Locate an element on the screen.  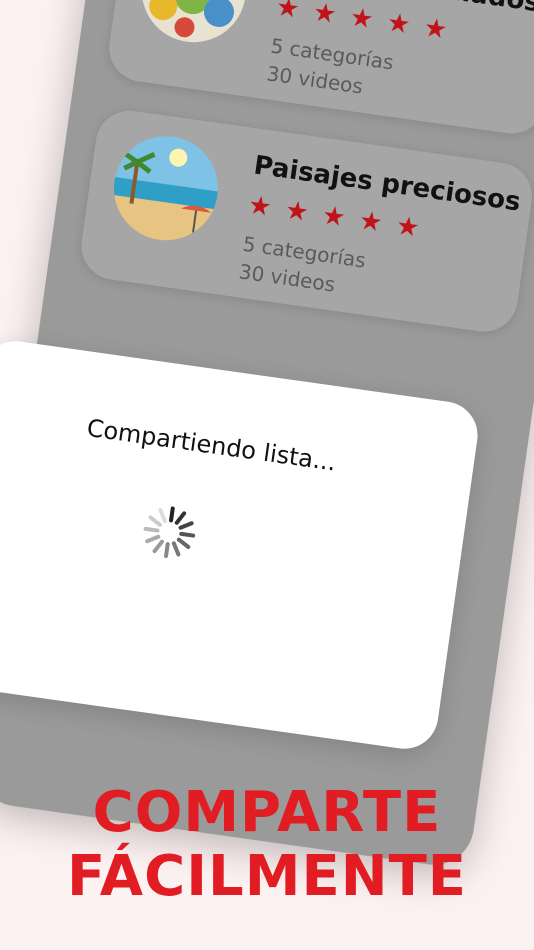
beach-landscape-image is located at coordinates (166, 188).